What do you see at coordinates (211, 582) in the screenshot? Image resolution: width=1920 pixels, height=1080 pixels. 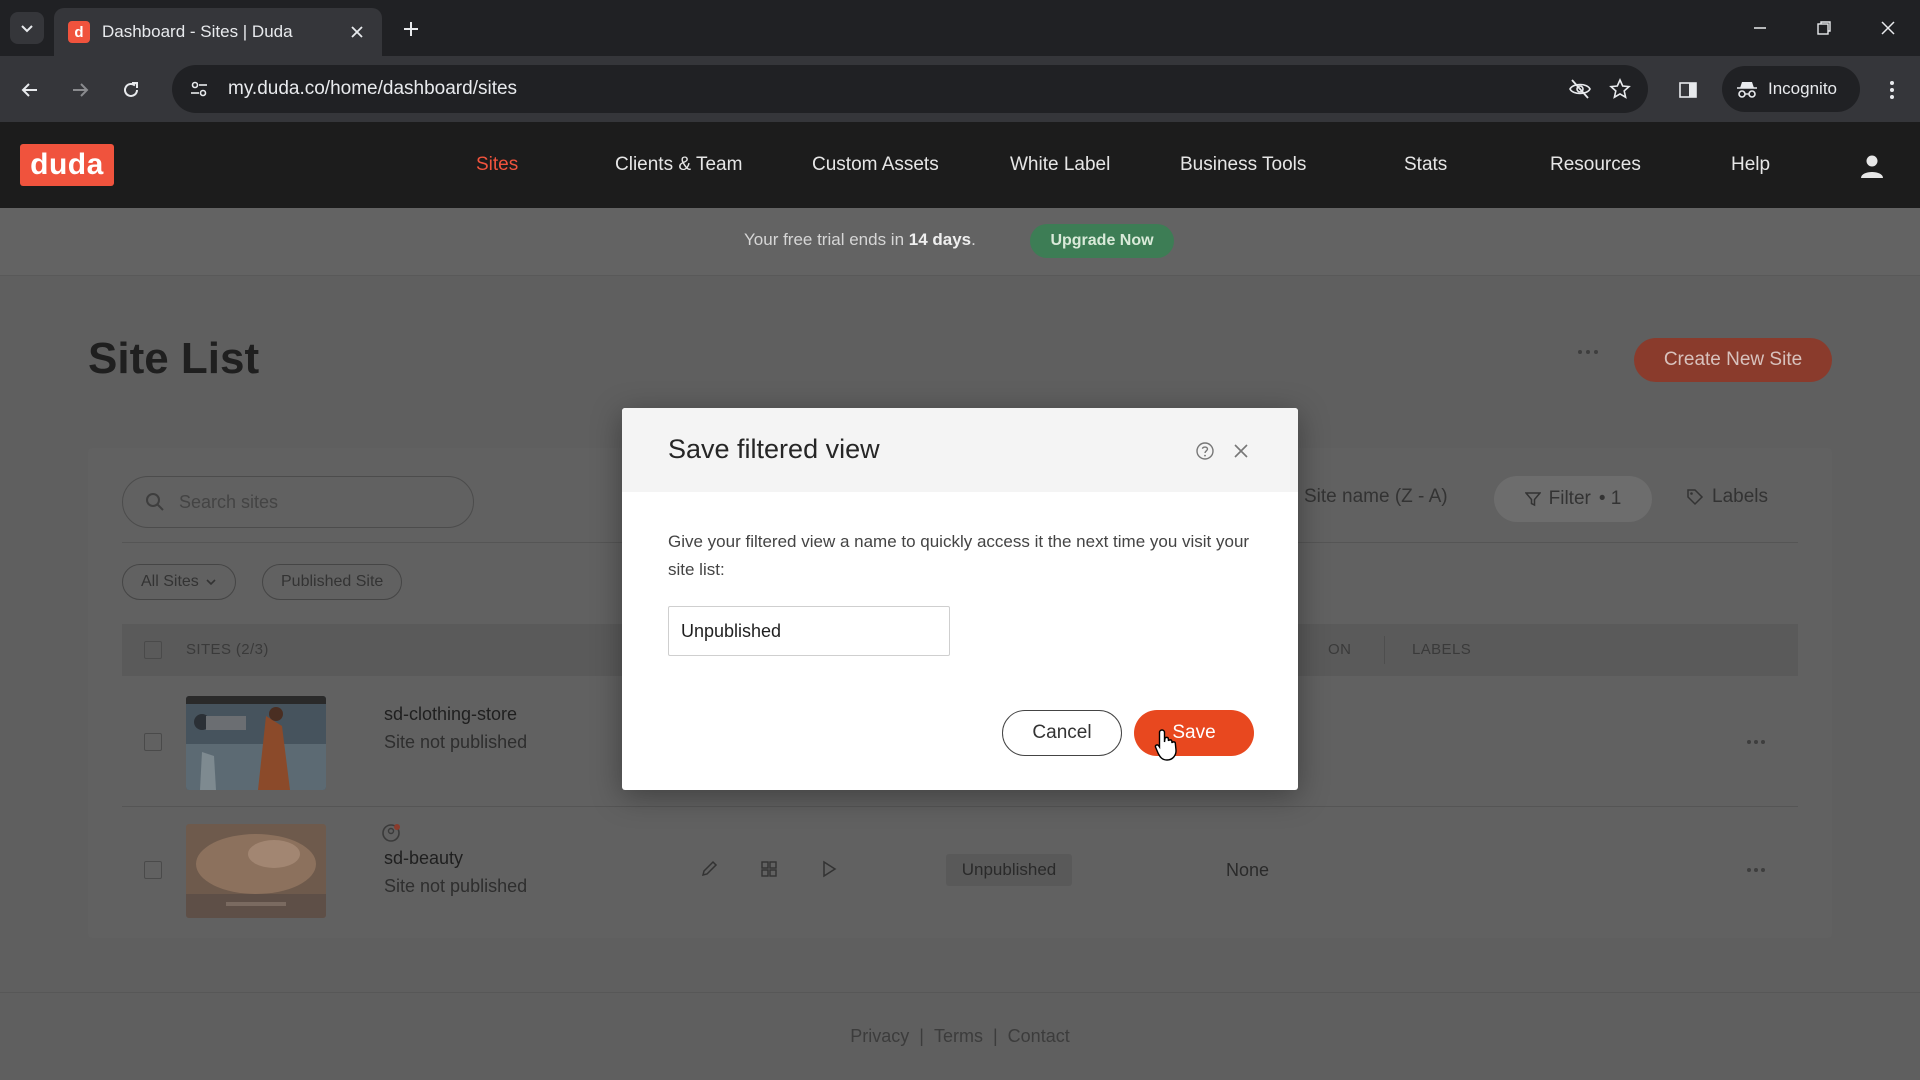 I see `chevron-down-icon` at bounding box center [211, 582].